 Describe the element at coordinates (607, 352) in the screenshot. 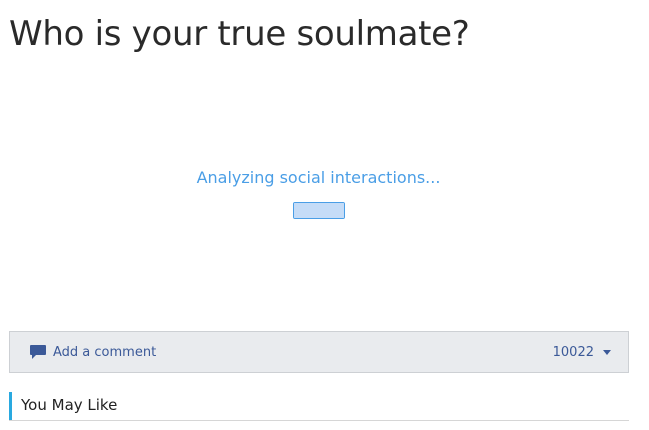

I see `caret-down-icon` at that location.